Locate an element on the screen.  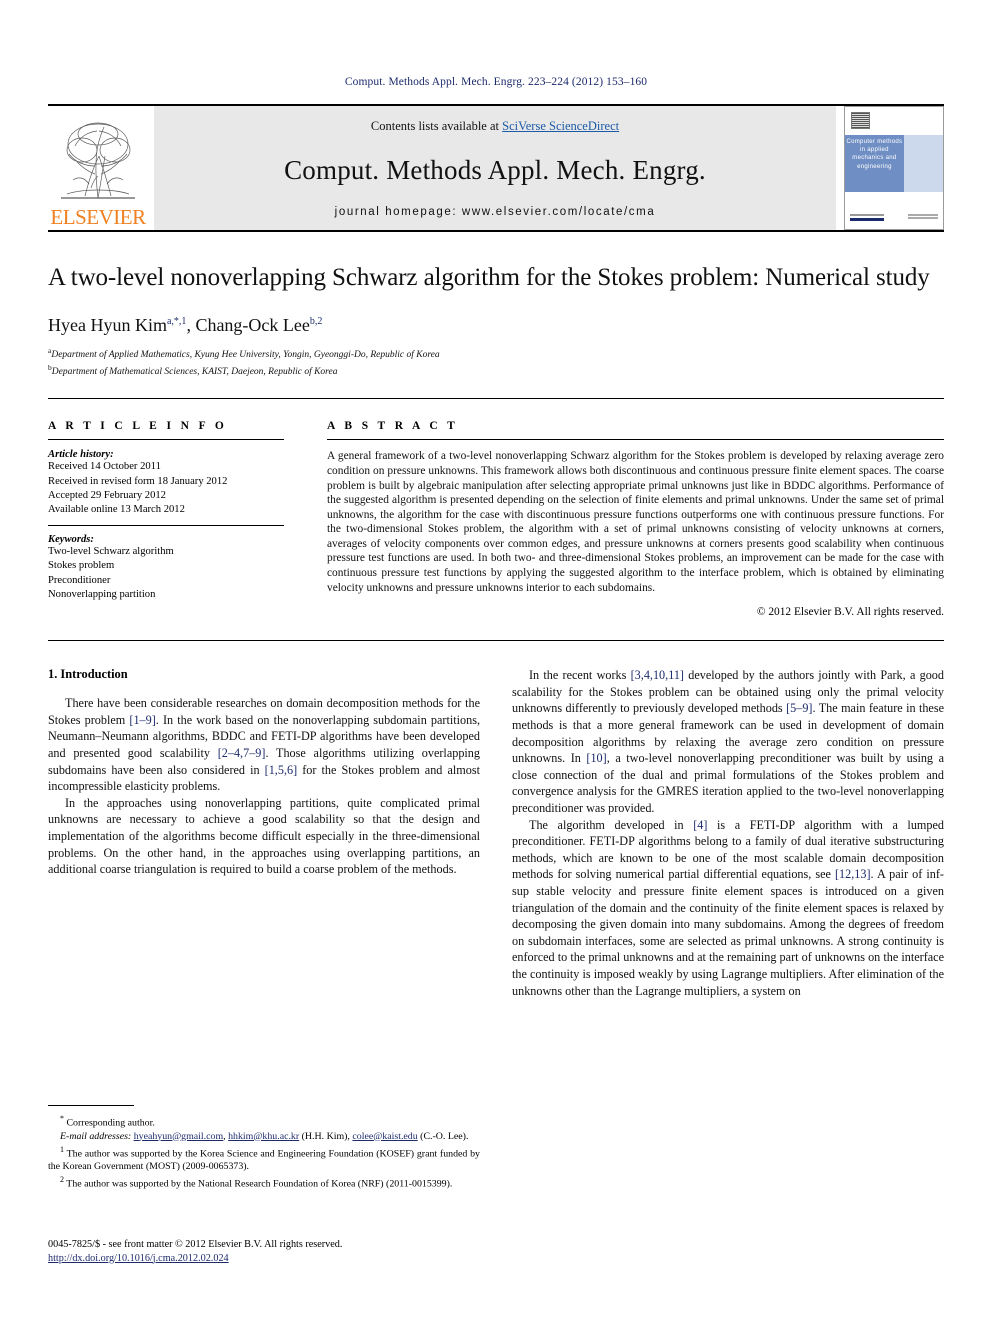
abstract-rule is located at coordinates (635, 440).